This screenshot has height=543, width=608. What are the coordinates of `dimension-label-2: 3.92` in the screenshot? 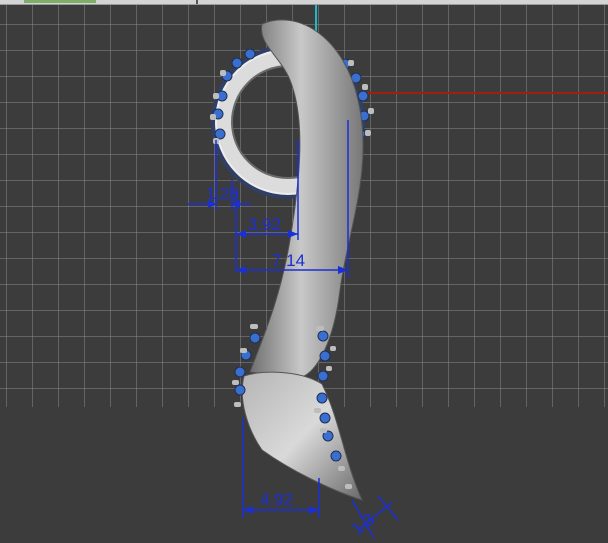 It's located at (264, 224).